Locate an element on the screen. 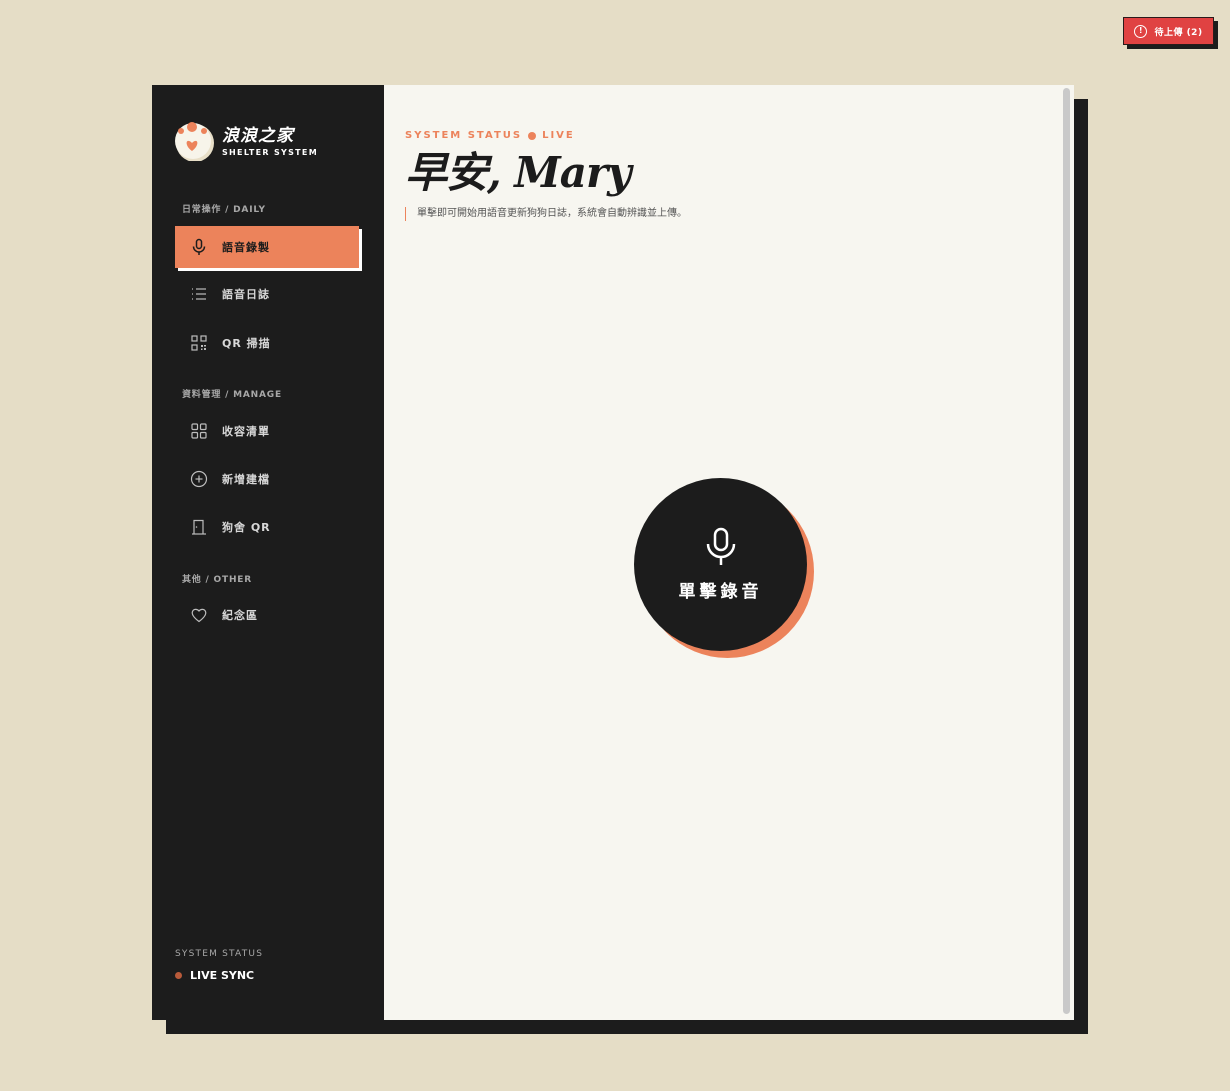 The image size is (1230, 1091). sidebar-item-qr-scan: QR 掃描 is located at coordinates (267, 343).